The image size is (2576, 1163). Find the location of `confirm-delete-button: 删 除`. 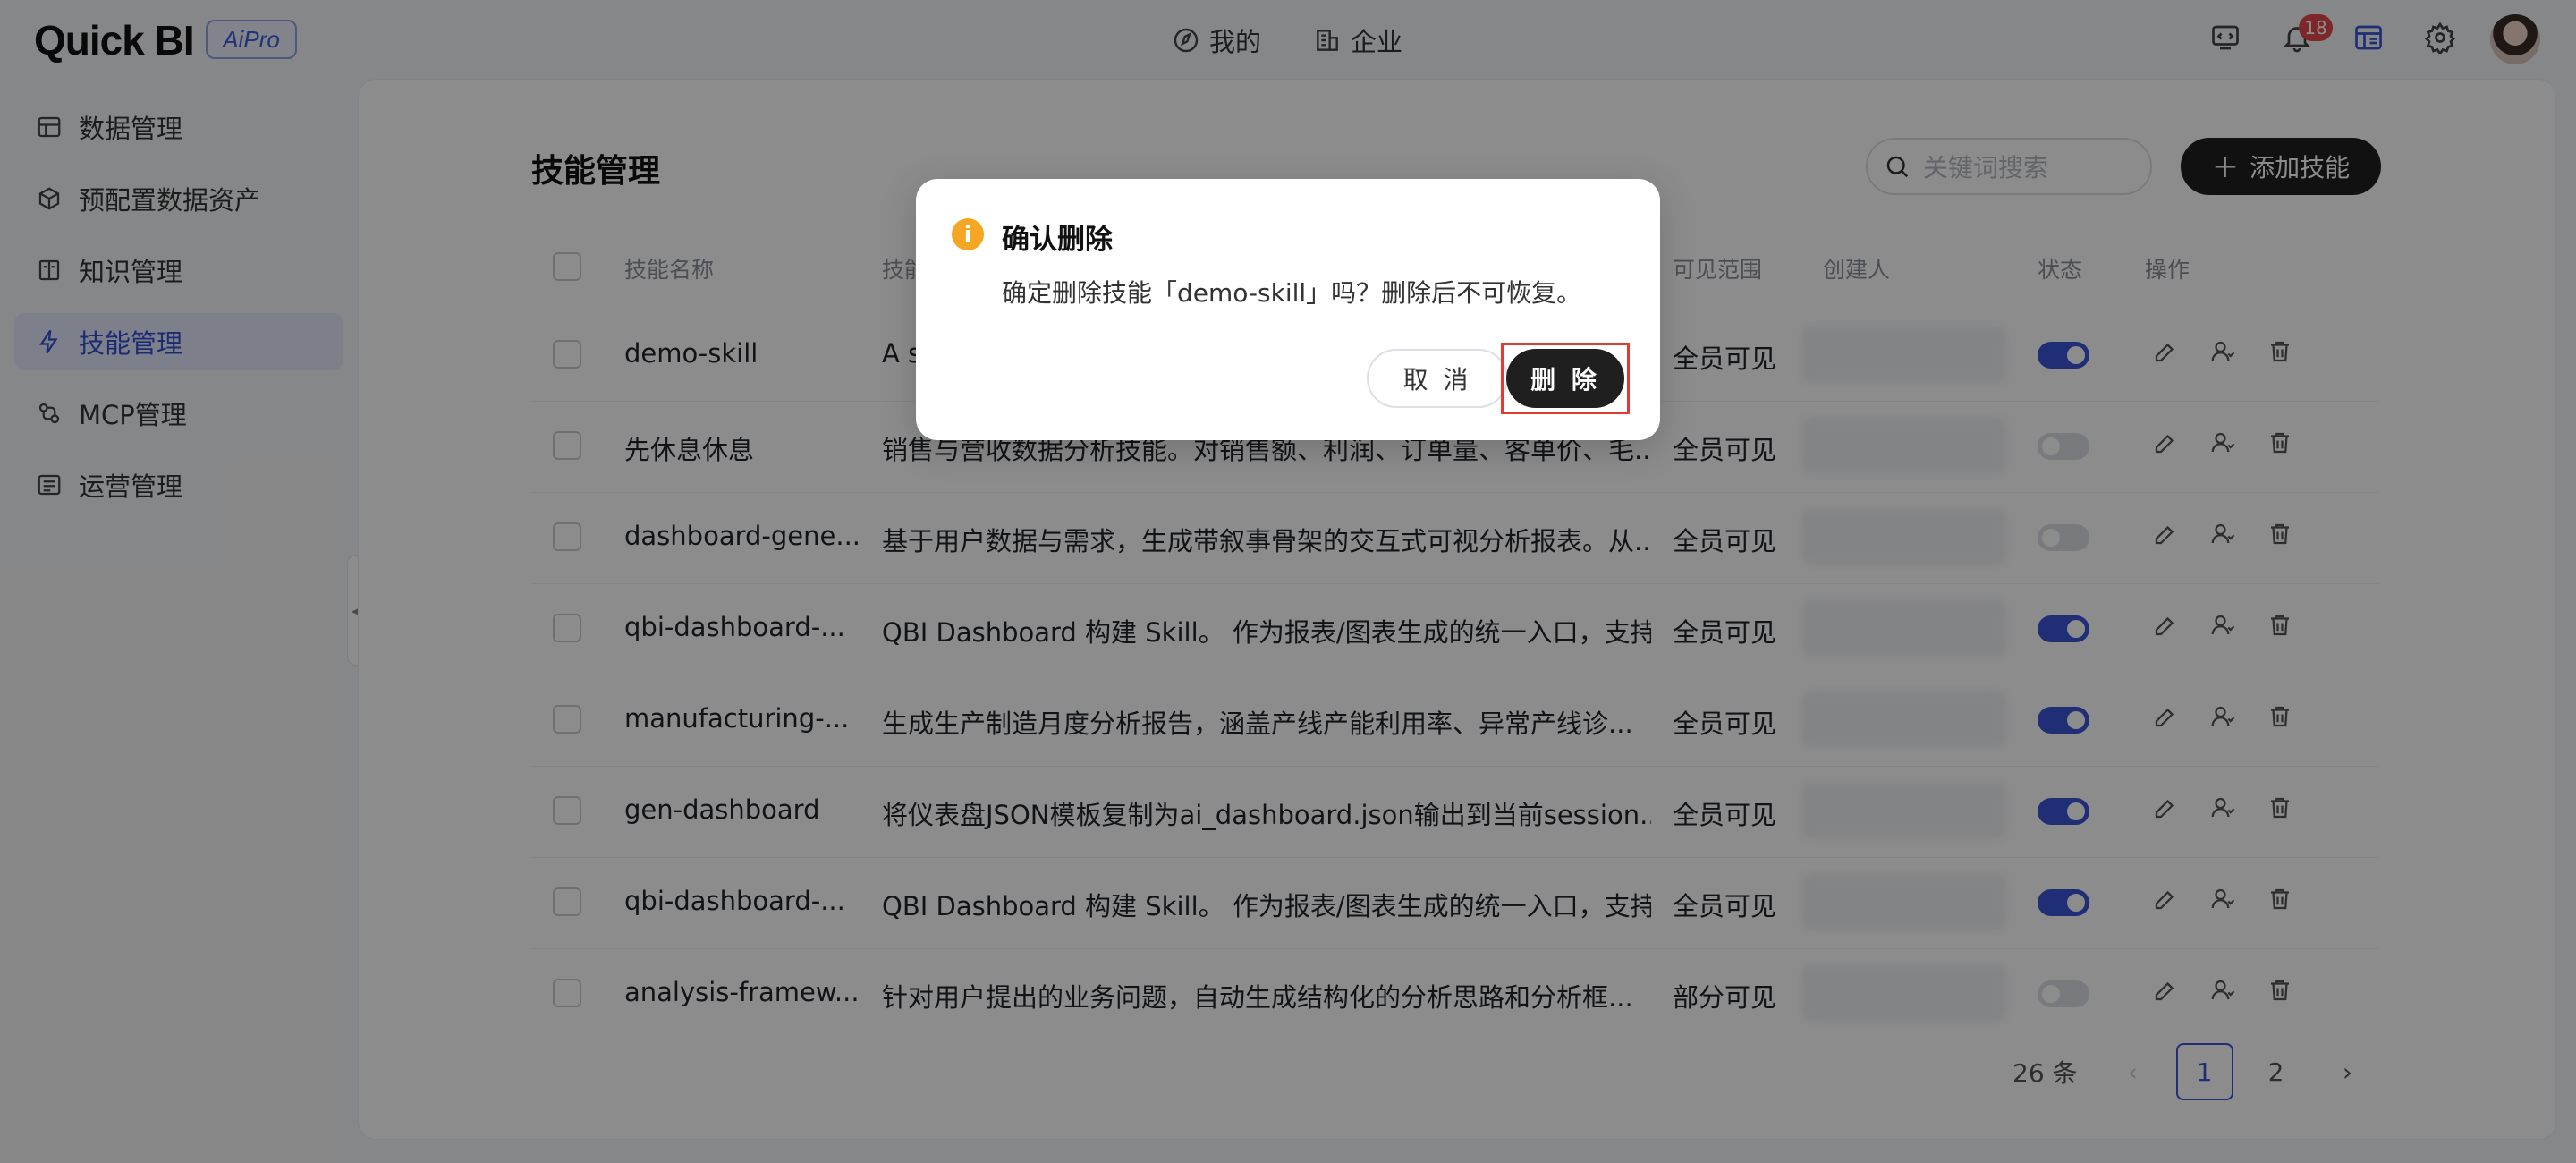

confirm-delete-button: 删 除 is located at coordinates (1565, 378).